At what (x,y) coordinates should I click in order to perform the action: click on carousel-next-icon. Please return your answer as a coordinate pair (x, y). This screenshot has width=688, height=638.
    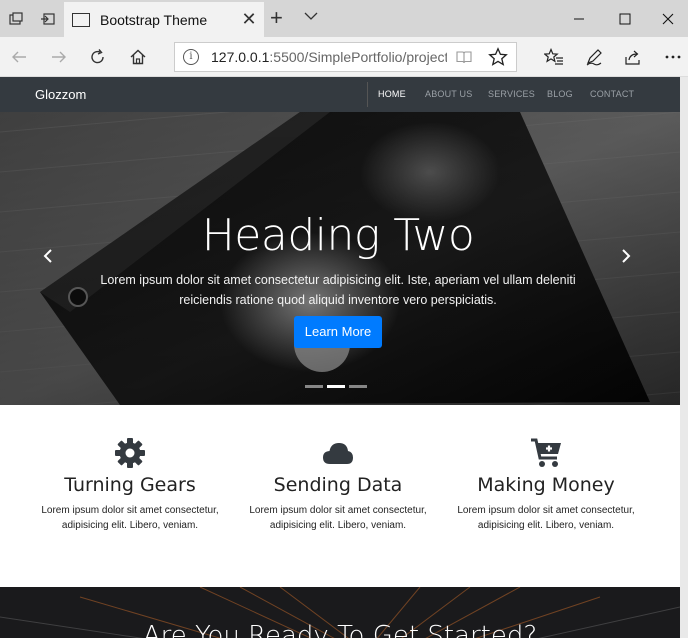
    Looking at the image, I should click on (626, 256).